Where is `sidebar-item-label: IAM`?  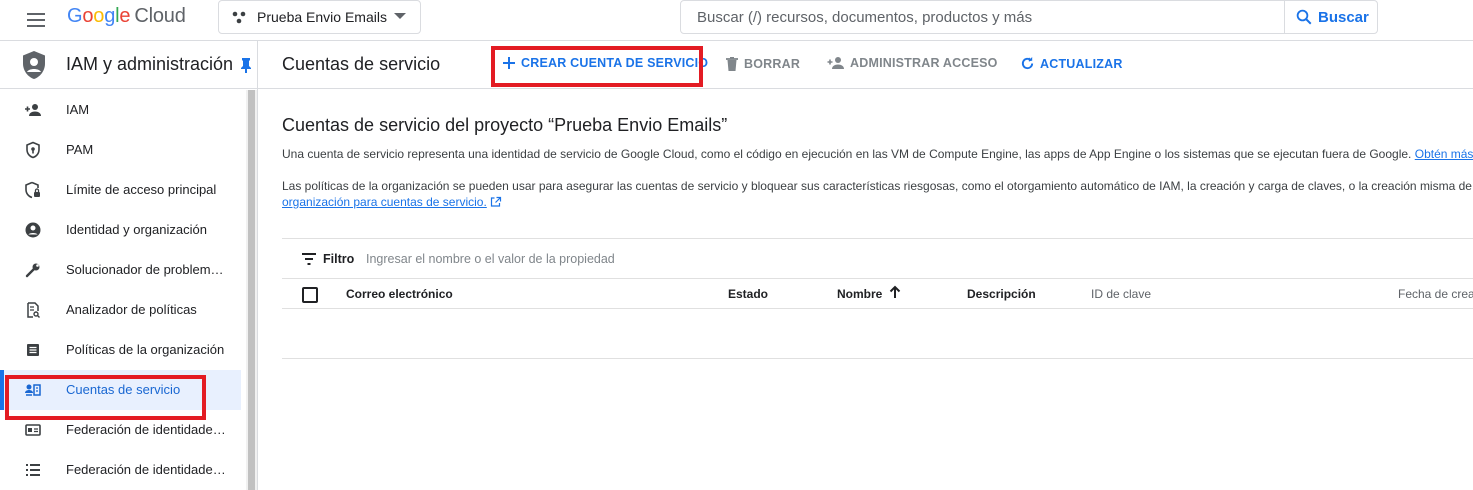
sidebar-item-label: IAM is located at coordinates (78, 109).